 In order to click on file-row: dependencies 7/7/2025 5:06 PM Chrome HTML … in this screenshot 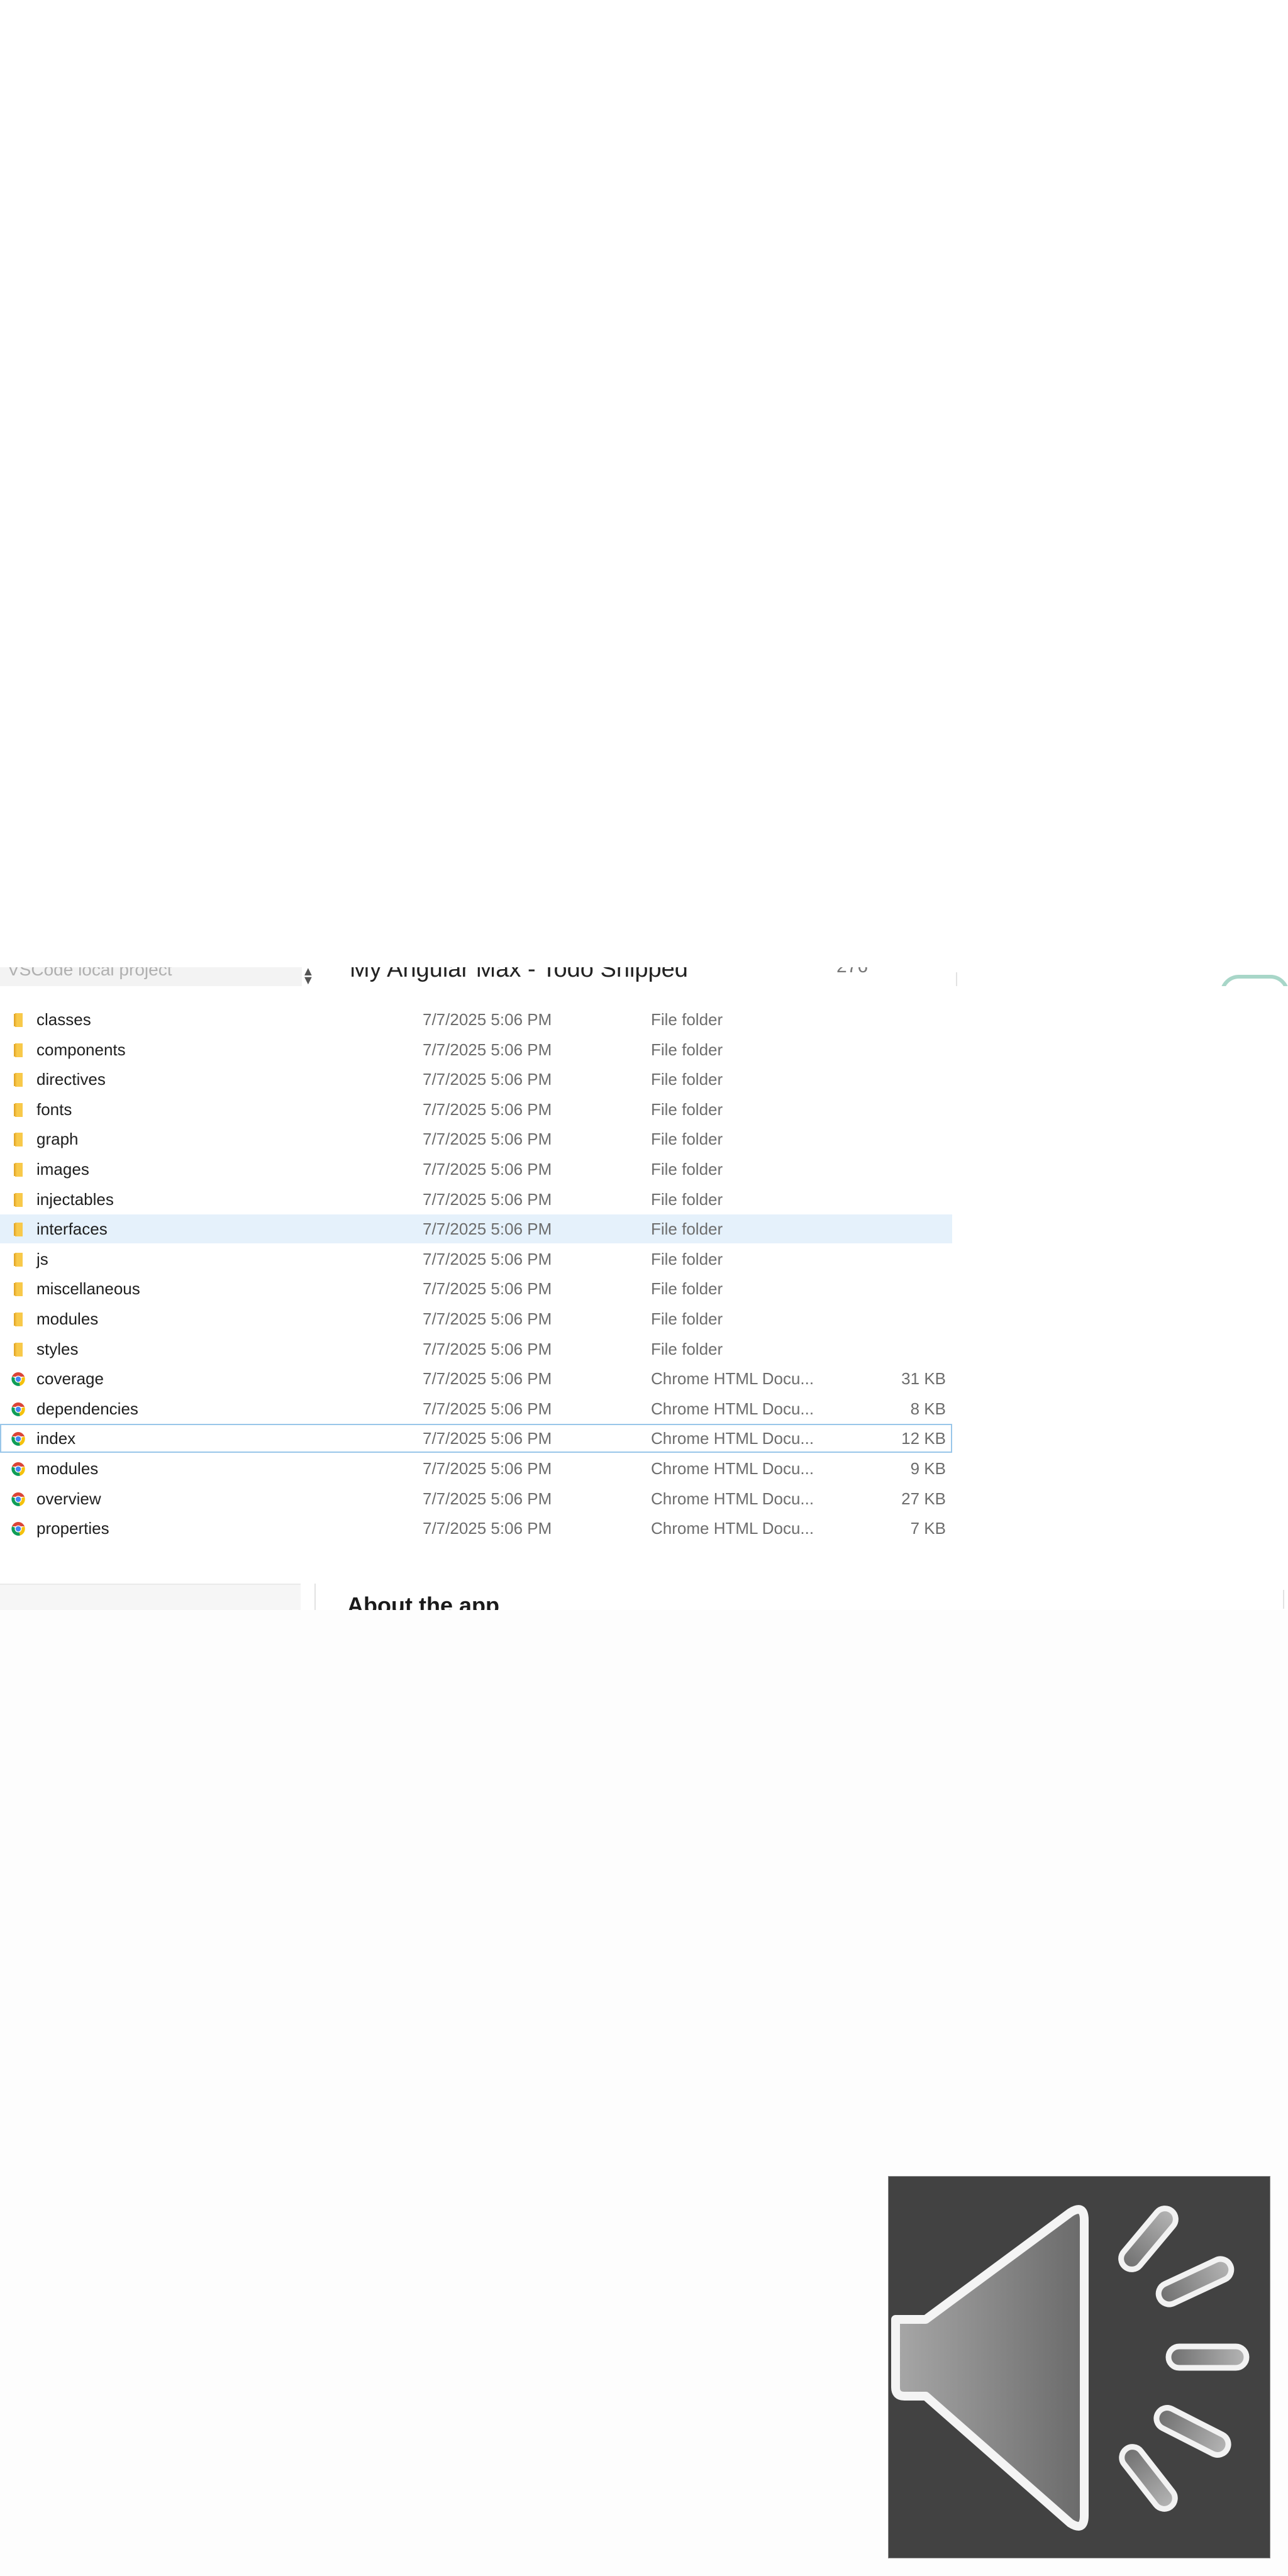, I will do `click(476, 1408)`.